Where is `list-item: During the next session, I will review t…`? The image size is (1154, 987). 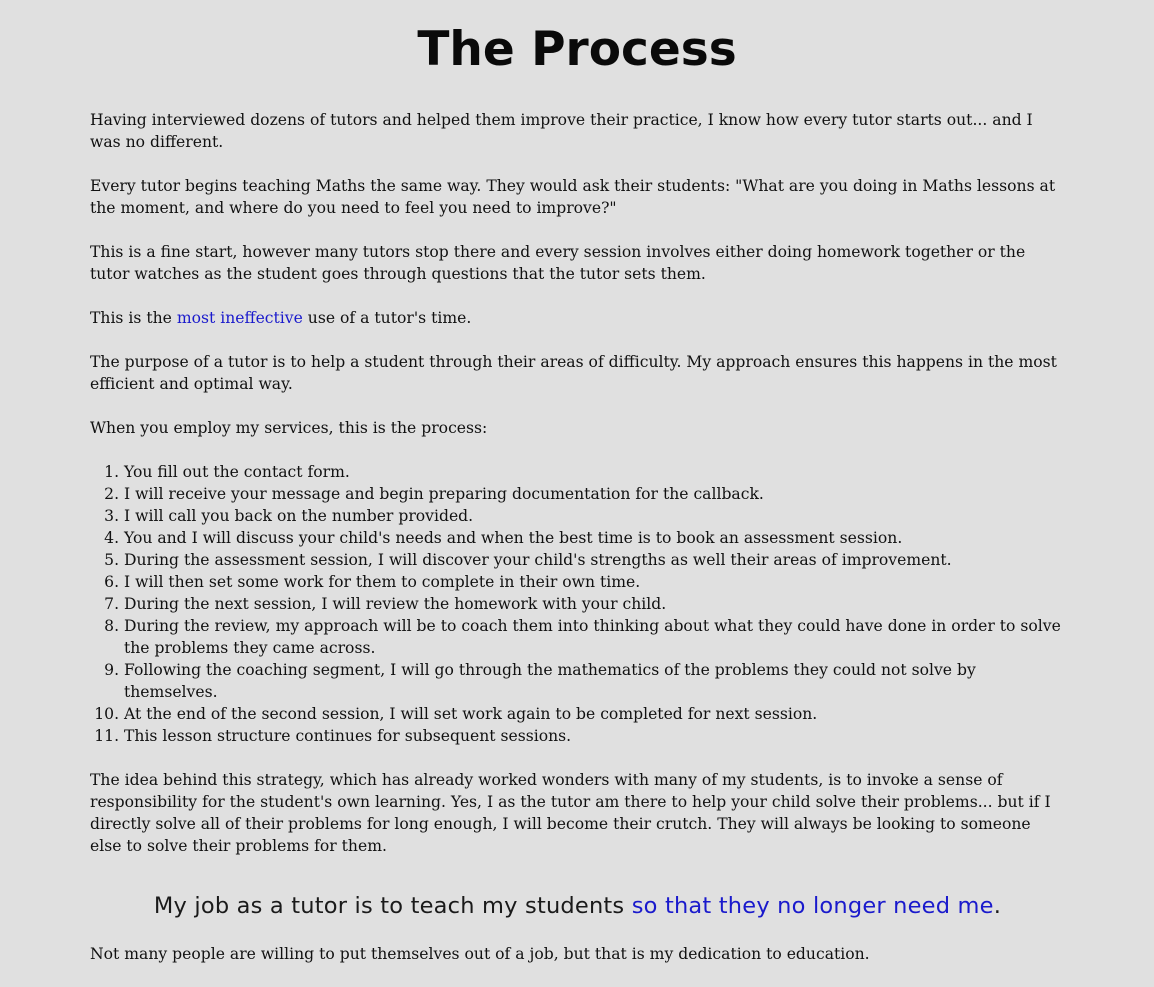
list-item: During the next session, I will review t… is located at coordinates (594, 604).